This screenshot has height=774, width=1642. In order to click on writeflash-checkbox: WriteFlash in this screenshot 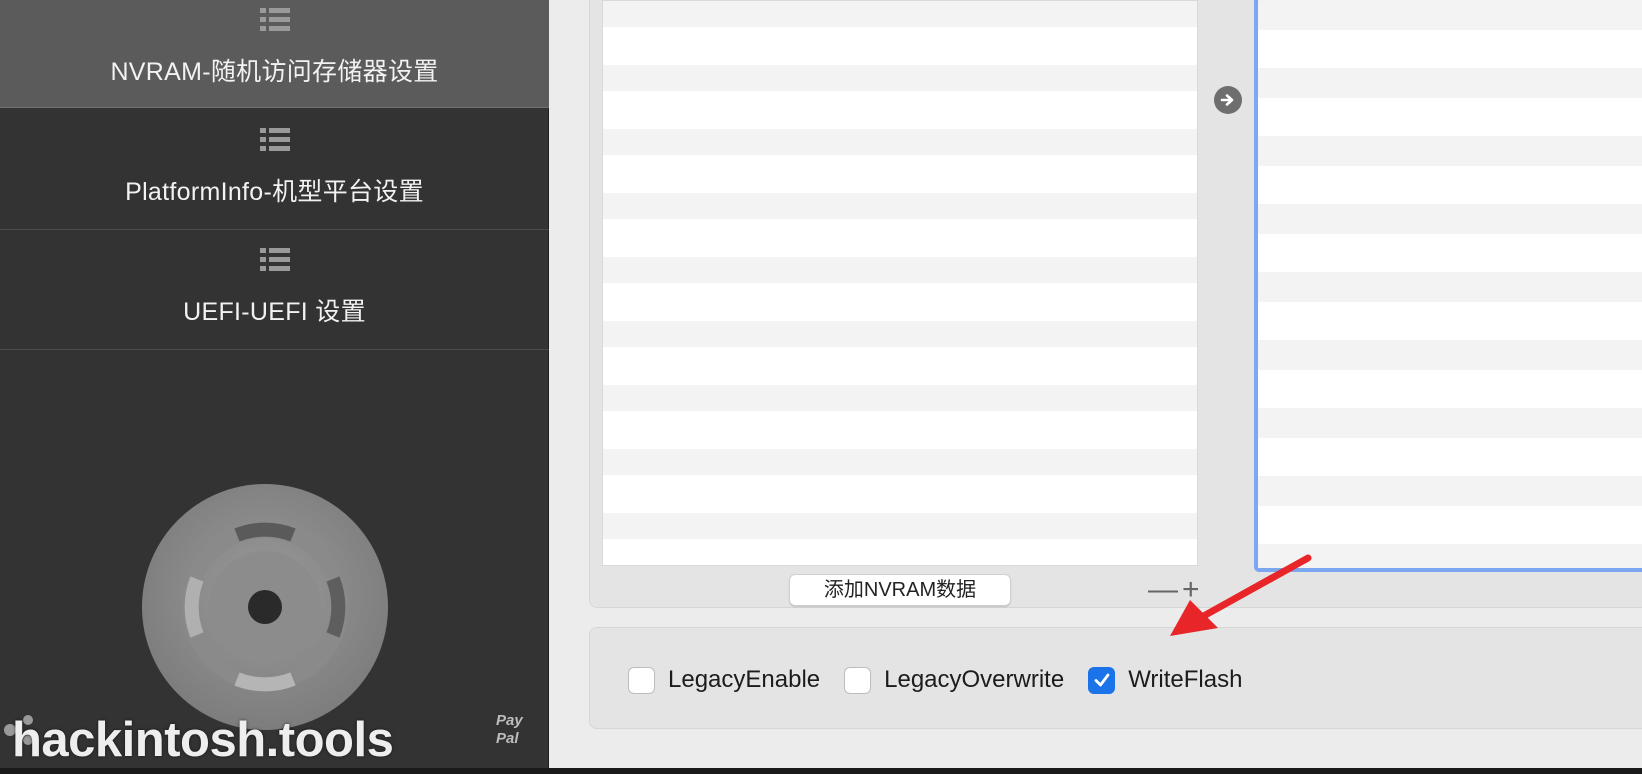, I will do `click(1165, 680)`.